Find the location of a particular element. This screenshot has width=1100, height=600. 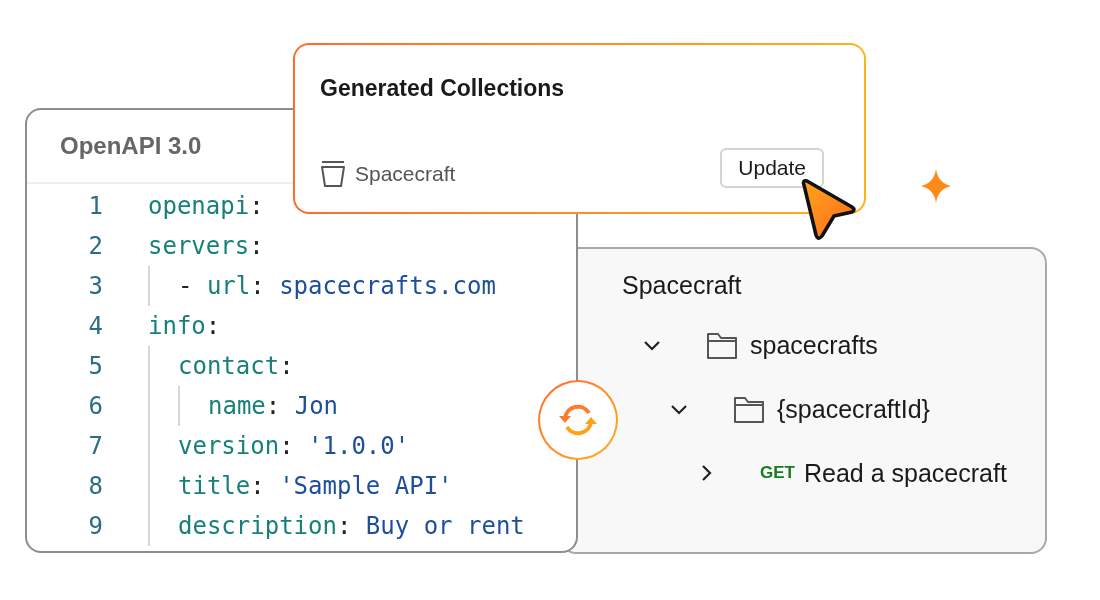

code-line: info: is located at coordinates (184, 326).